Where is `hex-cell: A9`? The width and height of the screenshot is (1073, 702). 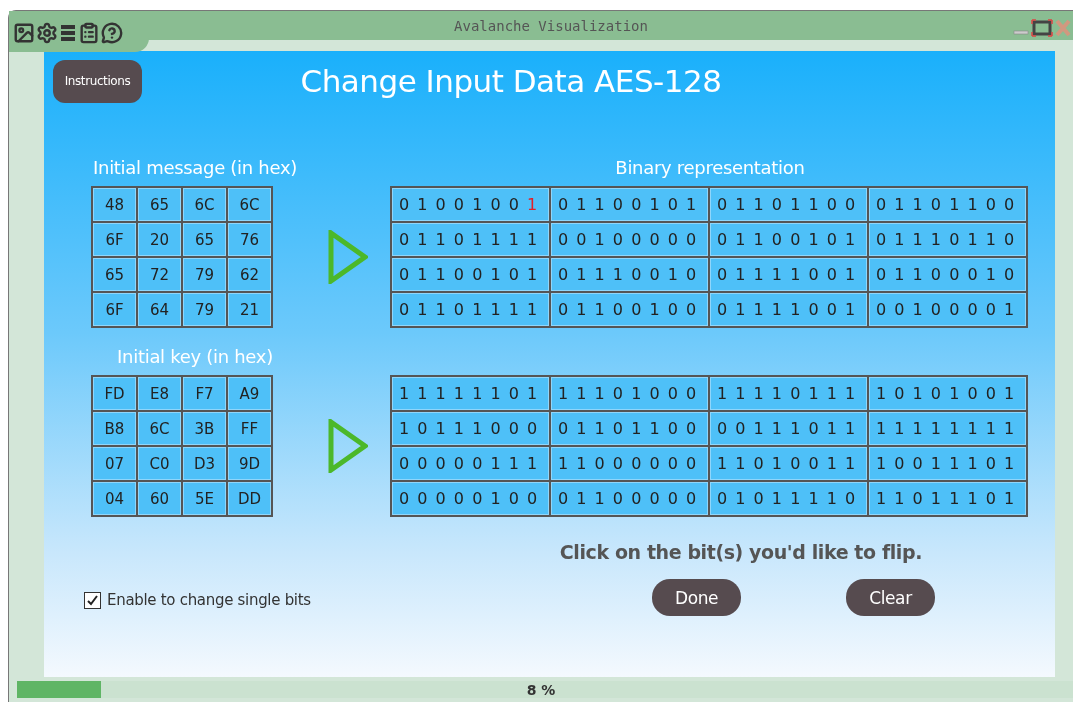
hex-cell: A9 is located at coordinates (249, 393).